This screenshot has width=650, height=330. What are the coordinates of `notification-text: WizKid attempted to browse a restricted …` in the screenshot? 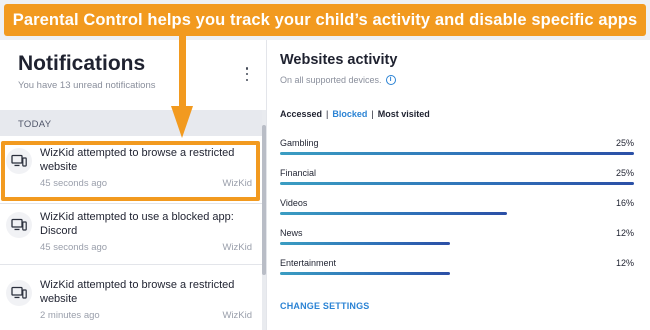 It's located at (137, 292).